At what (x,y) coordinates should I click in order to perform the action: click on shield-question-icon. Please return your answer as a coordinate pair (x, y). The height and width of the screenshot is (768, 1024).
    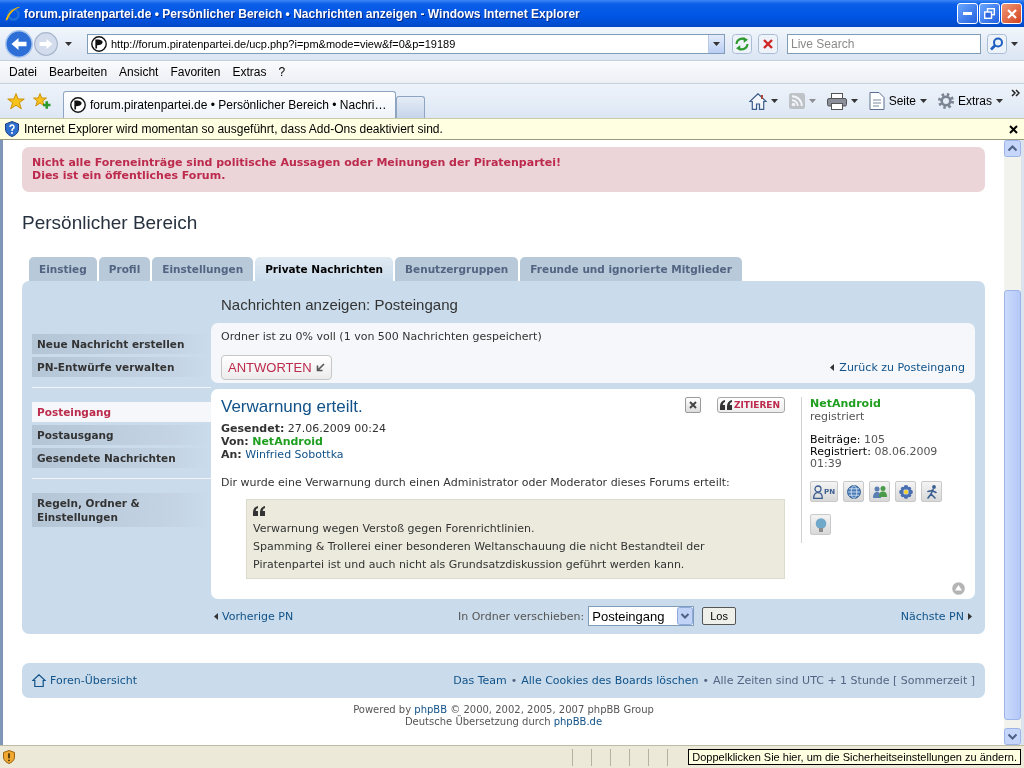
    Looking at the image, I should click on (12, 129).